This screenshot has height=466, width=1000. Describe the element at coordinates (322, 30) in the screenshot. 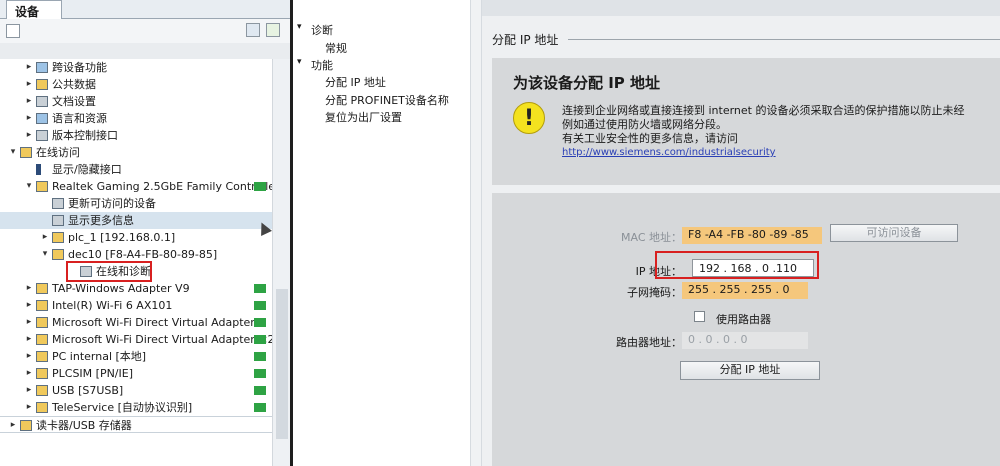

I see `nav-item: 诊断` at that location.